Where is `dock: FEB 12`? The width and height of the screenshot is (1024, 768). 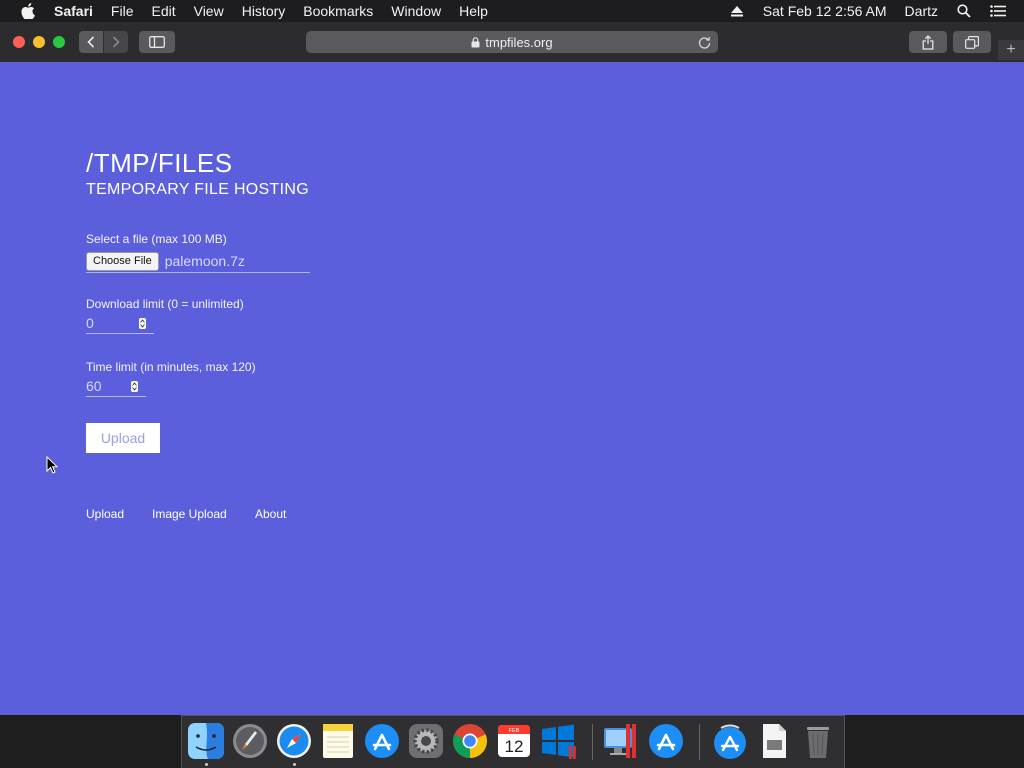
dock: FEB 12 is located at coordinates (513, 741).